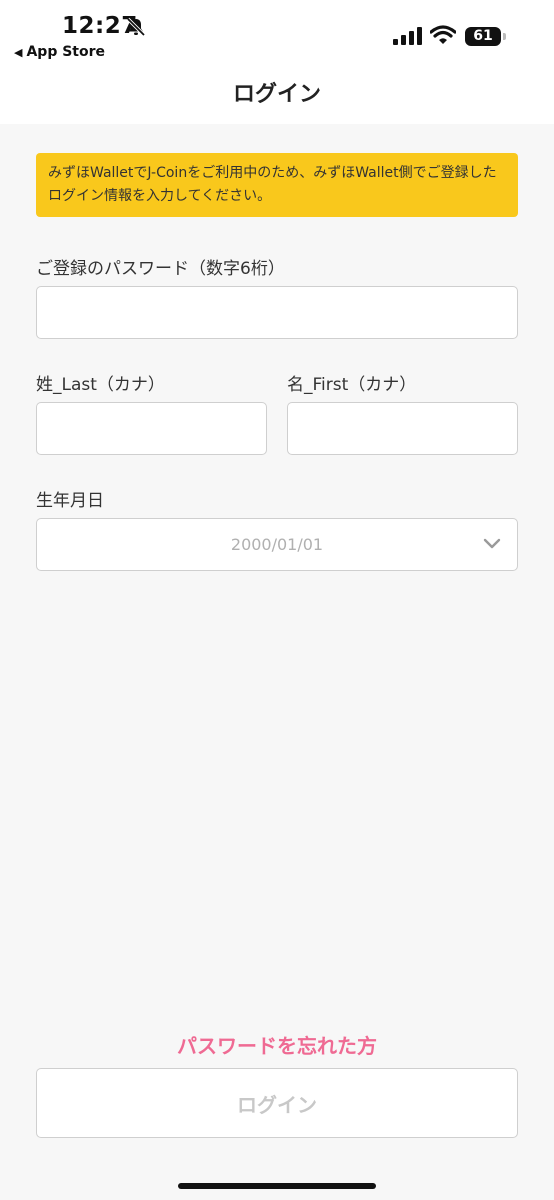 The width and height of the screenshot is (554, 1200). I want to click on home-indicator, so click(277, 1186).